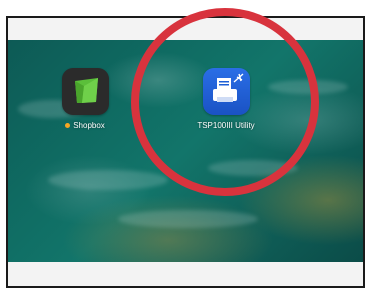 This screenshot has width=374, height=295. What do you see at coordinates (185, 274) in the screenshot?
I see `bottom-area` at bounding box center [185, 274].